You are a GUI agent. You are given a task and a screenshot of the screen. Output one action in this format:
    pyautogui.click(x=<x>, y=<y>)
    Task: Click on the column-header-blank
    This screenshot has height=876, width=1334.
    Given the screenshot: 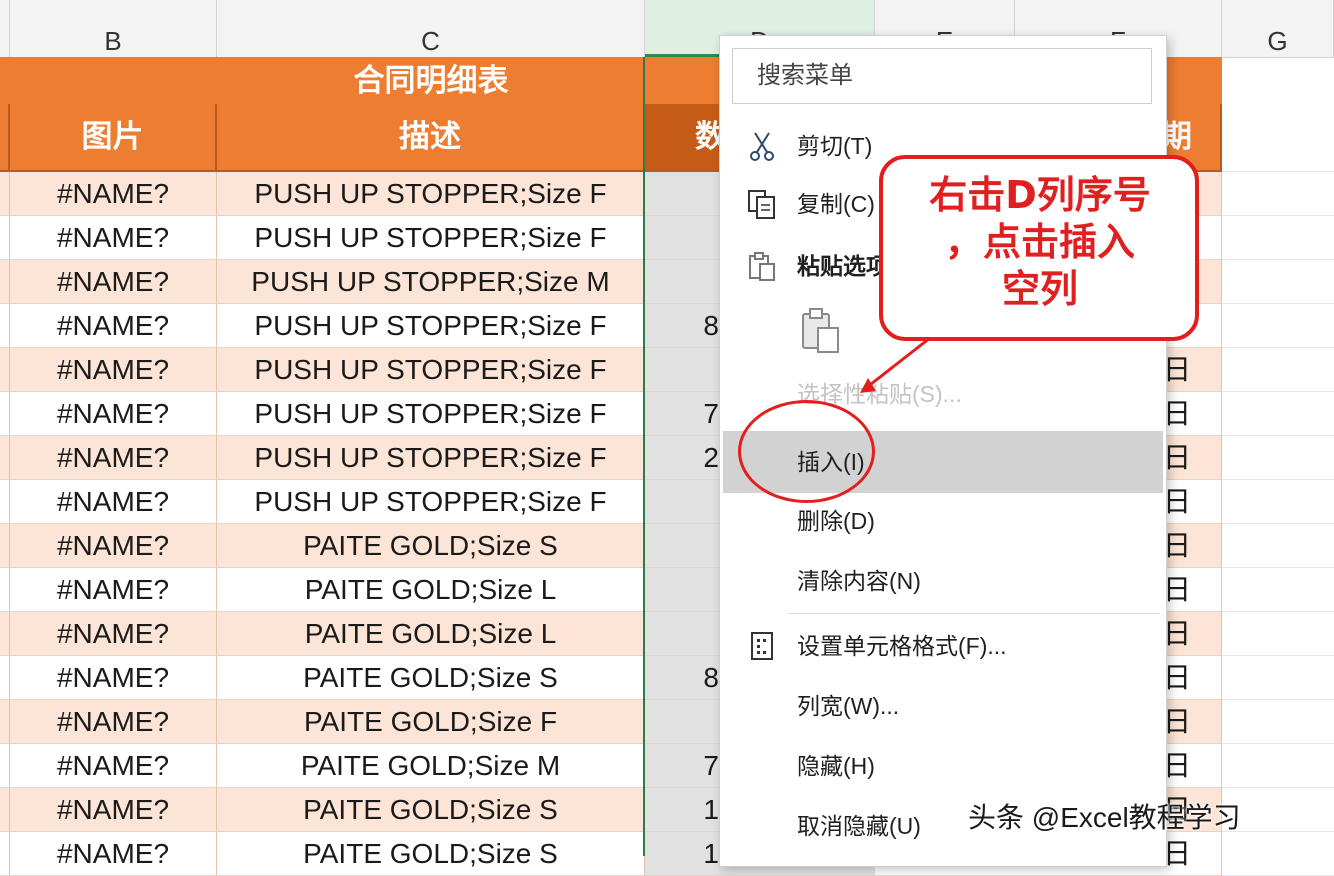 What is the action you would take?
    pyautogui.click(x=5, y=28)
    